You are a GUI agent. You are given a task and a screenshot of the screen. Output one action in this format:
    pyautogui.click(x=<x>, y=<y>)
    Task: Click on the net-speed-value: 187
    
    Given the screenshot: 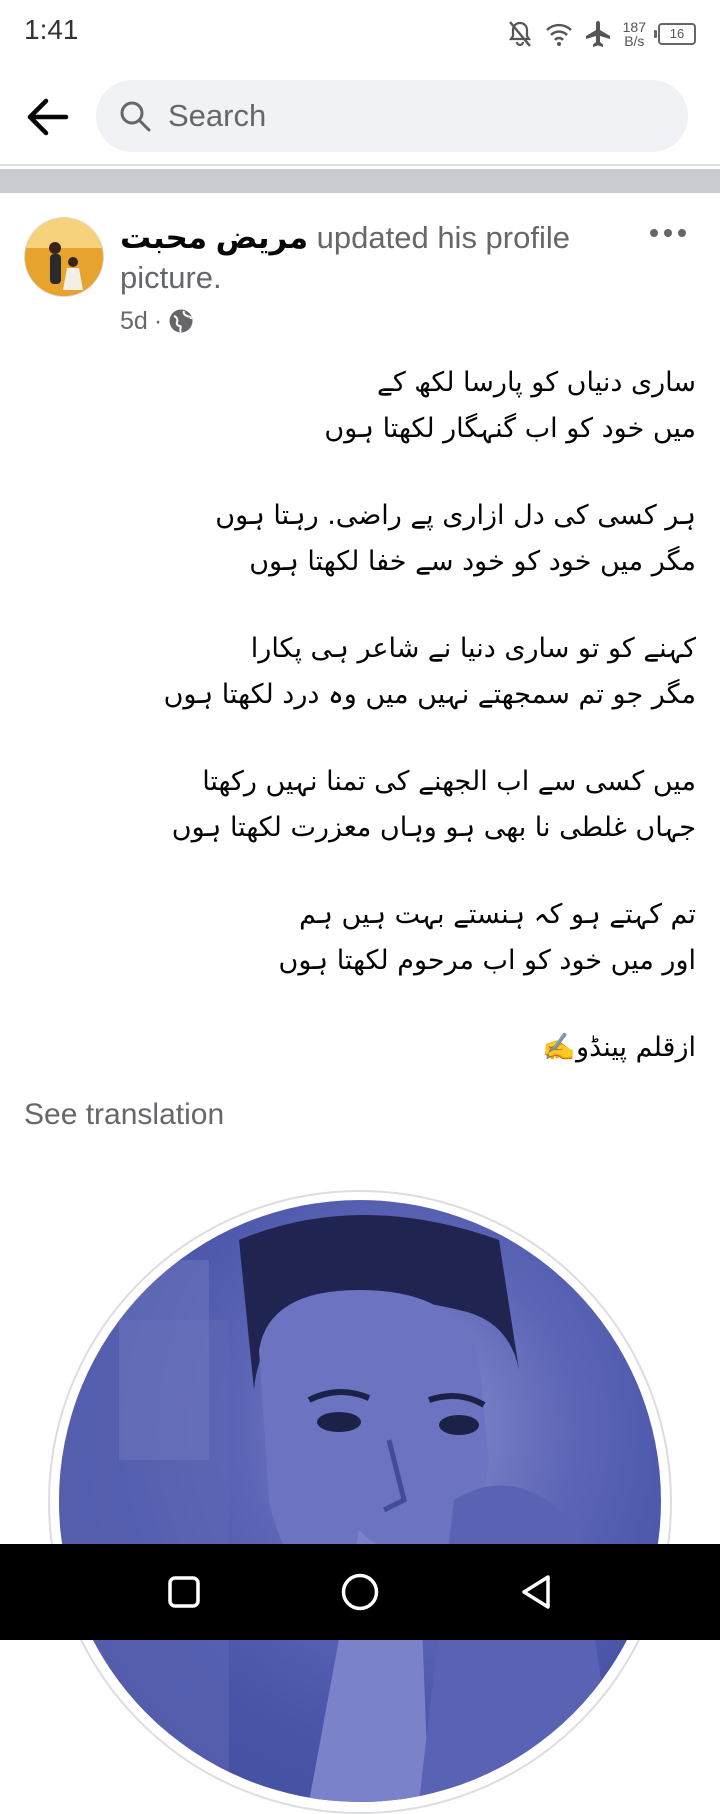 What is the action you would take?
    pyautogui.click(x=634, y=27)
    